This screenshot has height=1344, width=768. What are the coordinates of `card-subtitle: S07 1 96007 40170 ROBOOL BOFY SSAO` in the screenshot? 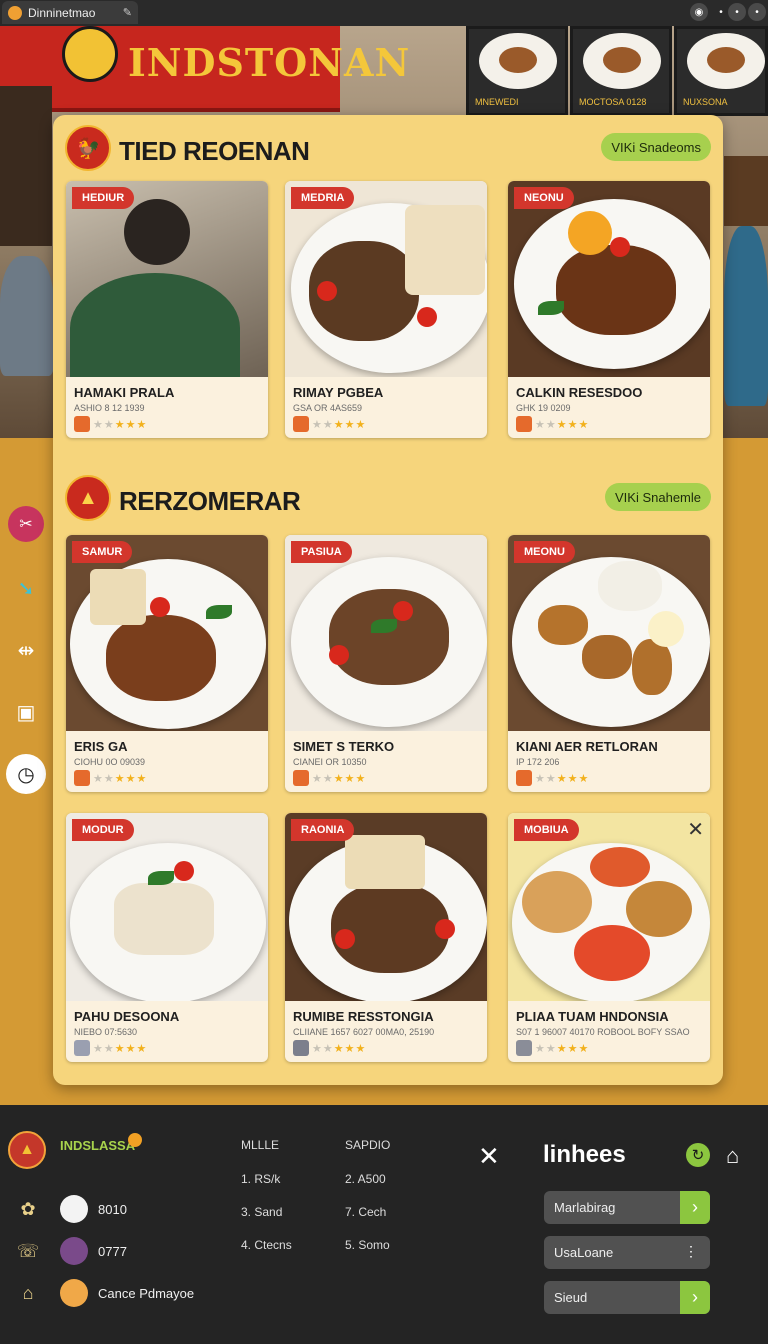 It's located at (603, 1032).